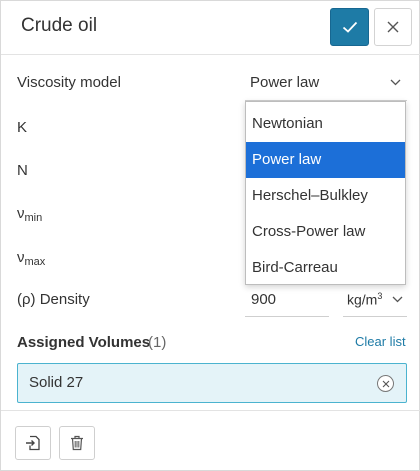 Image resolution: width=420 pixels, height=471 pixels. I want to click on nu-max-label: νmax, so click(31, 258).